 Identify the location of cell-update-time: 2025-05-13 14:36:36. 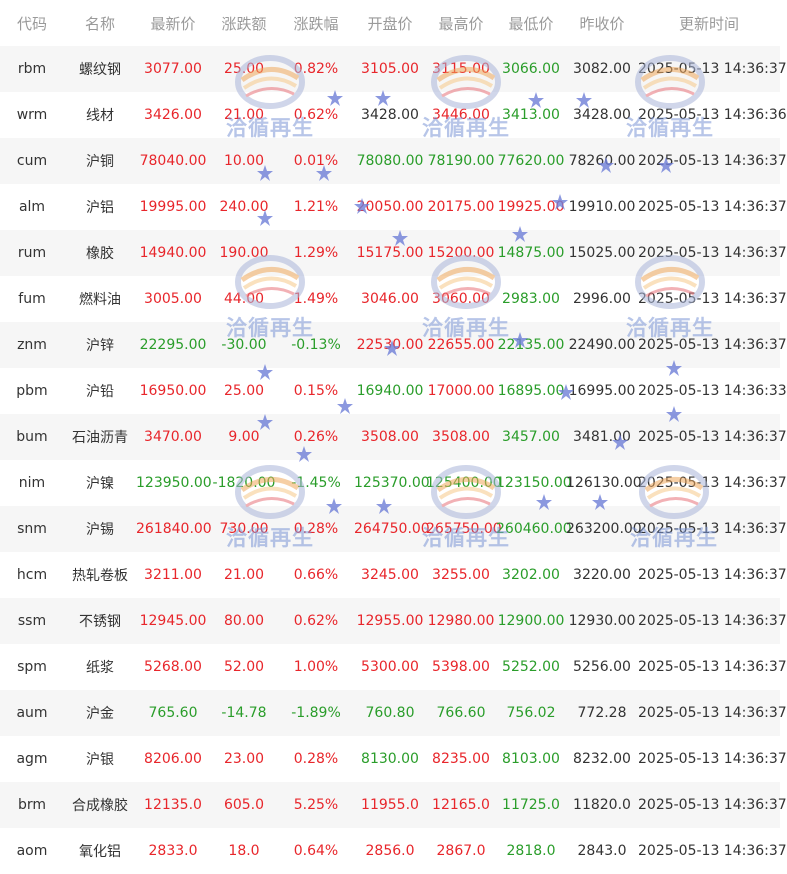
(712, 115).